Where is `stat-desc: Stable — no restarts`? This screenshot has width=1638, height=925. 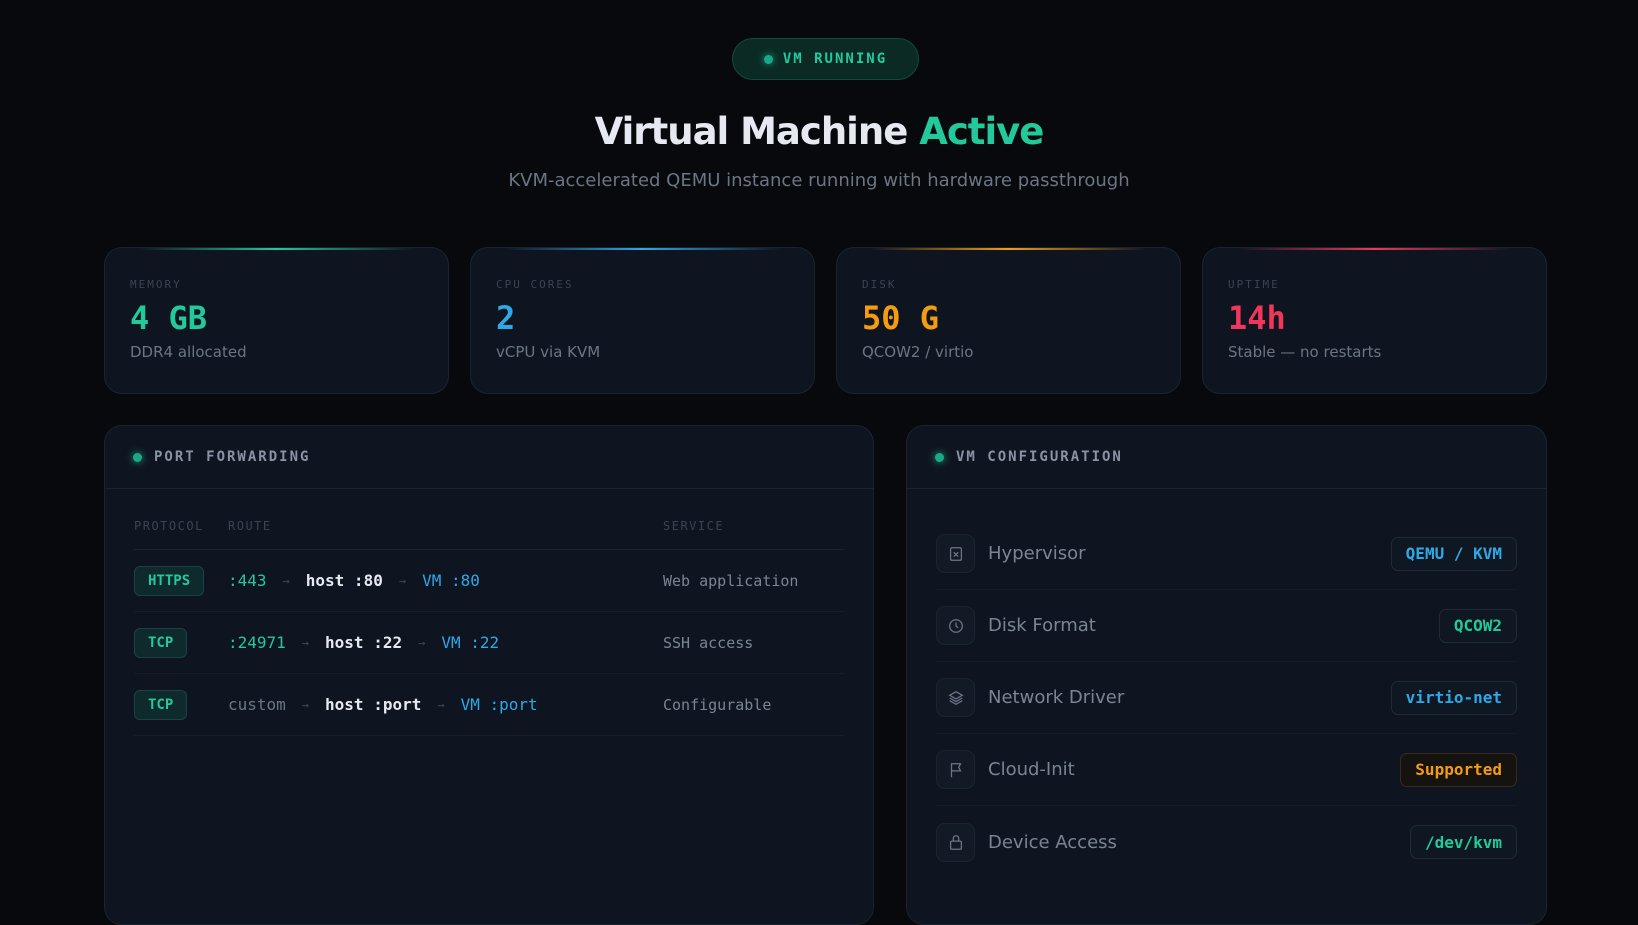 stat-desc: Stable — no restarts is located at coordinates (1305, 352).